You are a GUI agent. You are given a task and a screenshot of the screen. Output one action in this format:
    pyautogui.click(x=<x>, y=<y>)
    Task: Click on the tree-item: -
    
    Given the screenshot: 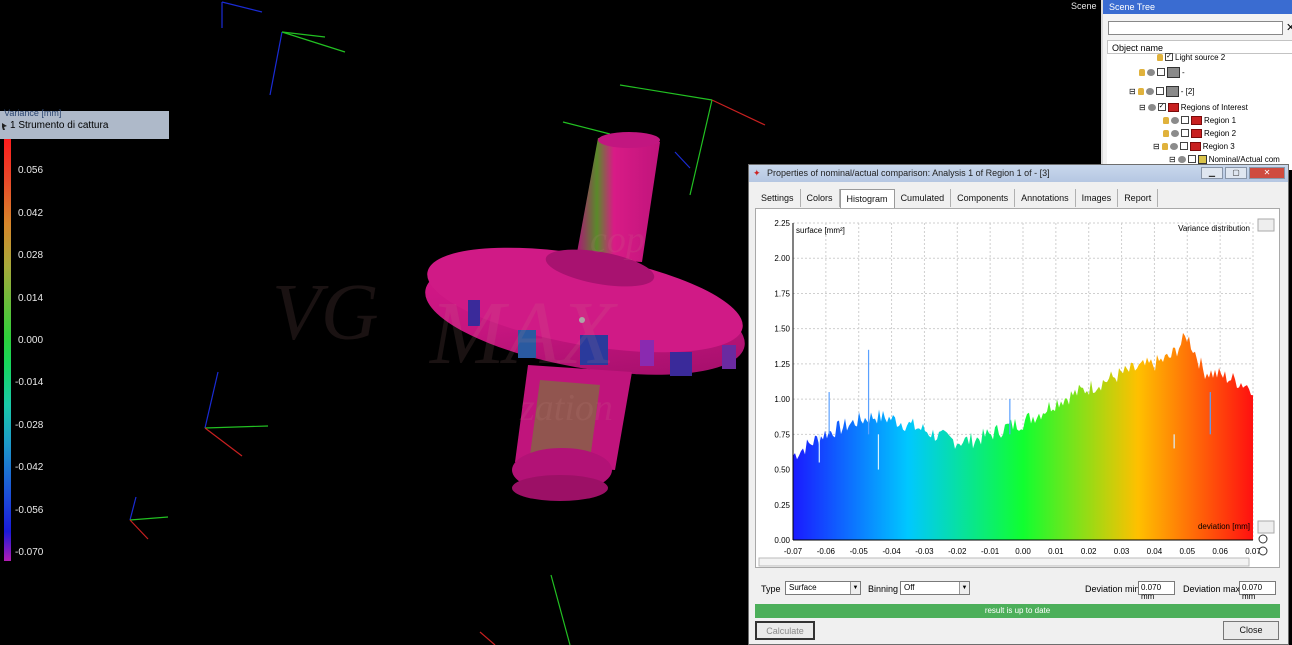 What is the action you would take?
    pyautogui.click(x=1162, y=72)
    